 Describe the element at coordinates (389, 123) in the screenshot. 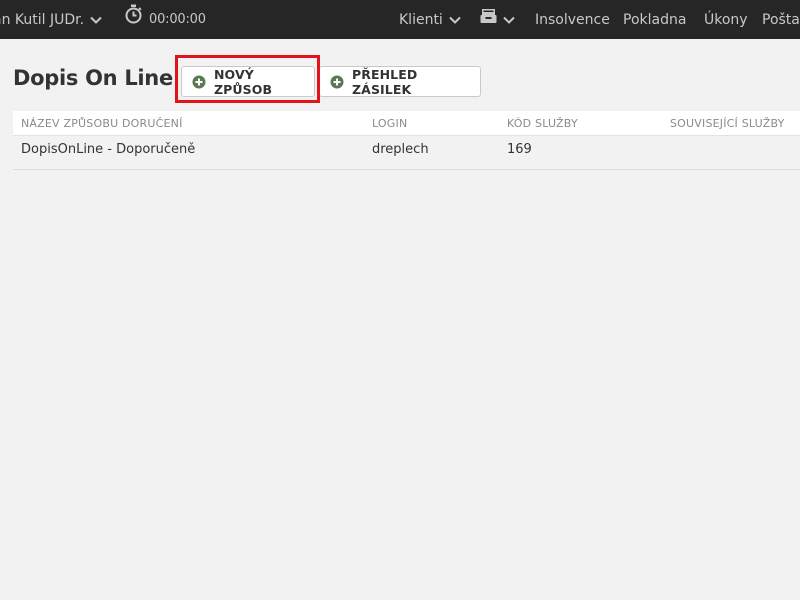

I see `column-header-login: LOGIN` at that location.